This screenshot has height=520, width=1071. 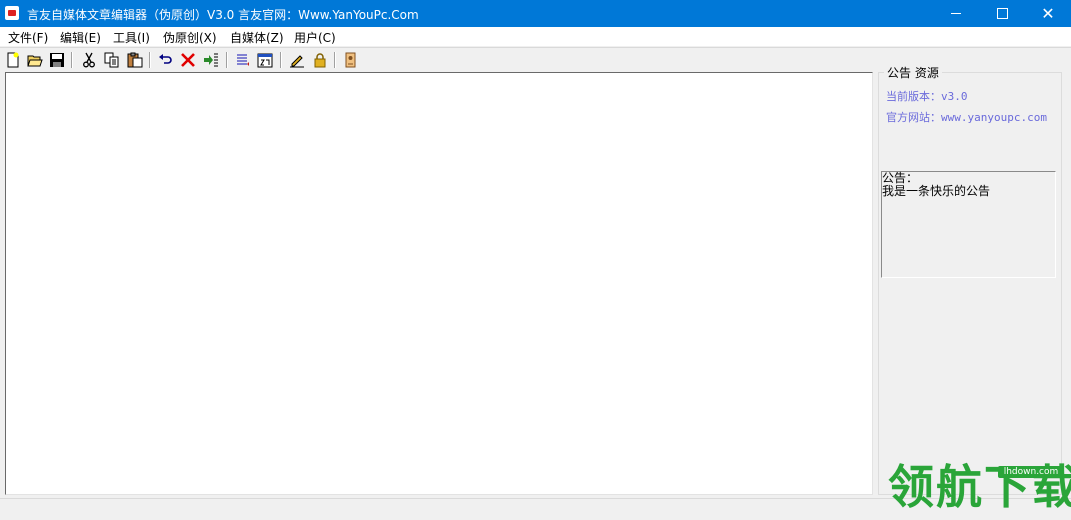 I want to click on maximize-button, so click(x=1002, y=13).